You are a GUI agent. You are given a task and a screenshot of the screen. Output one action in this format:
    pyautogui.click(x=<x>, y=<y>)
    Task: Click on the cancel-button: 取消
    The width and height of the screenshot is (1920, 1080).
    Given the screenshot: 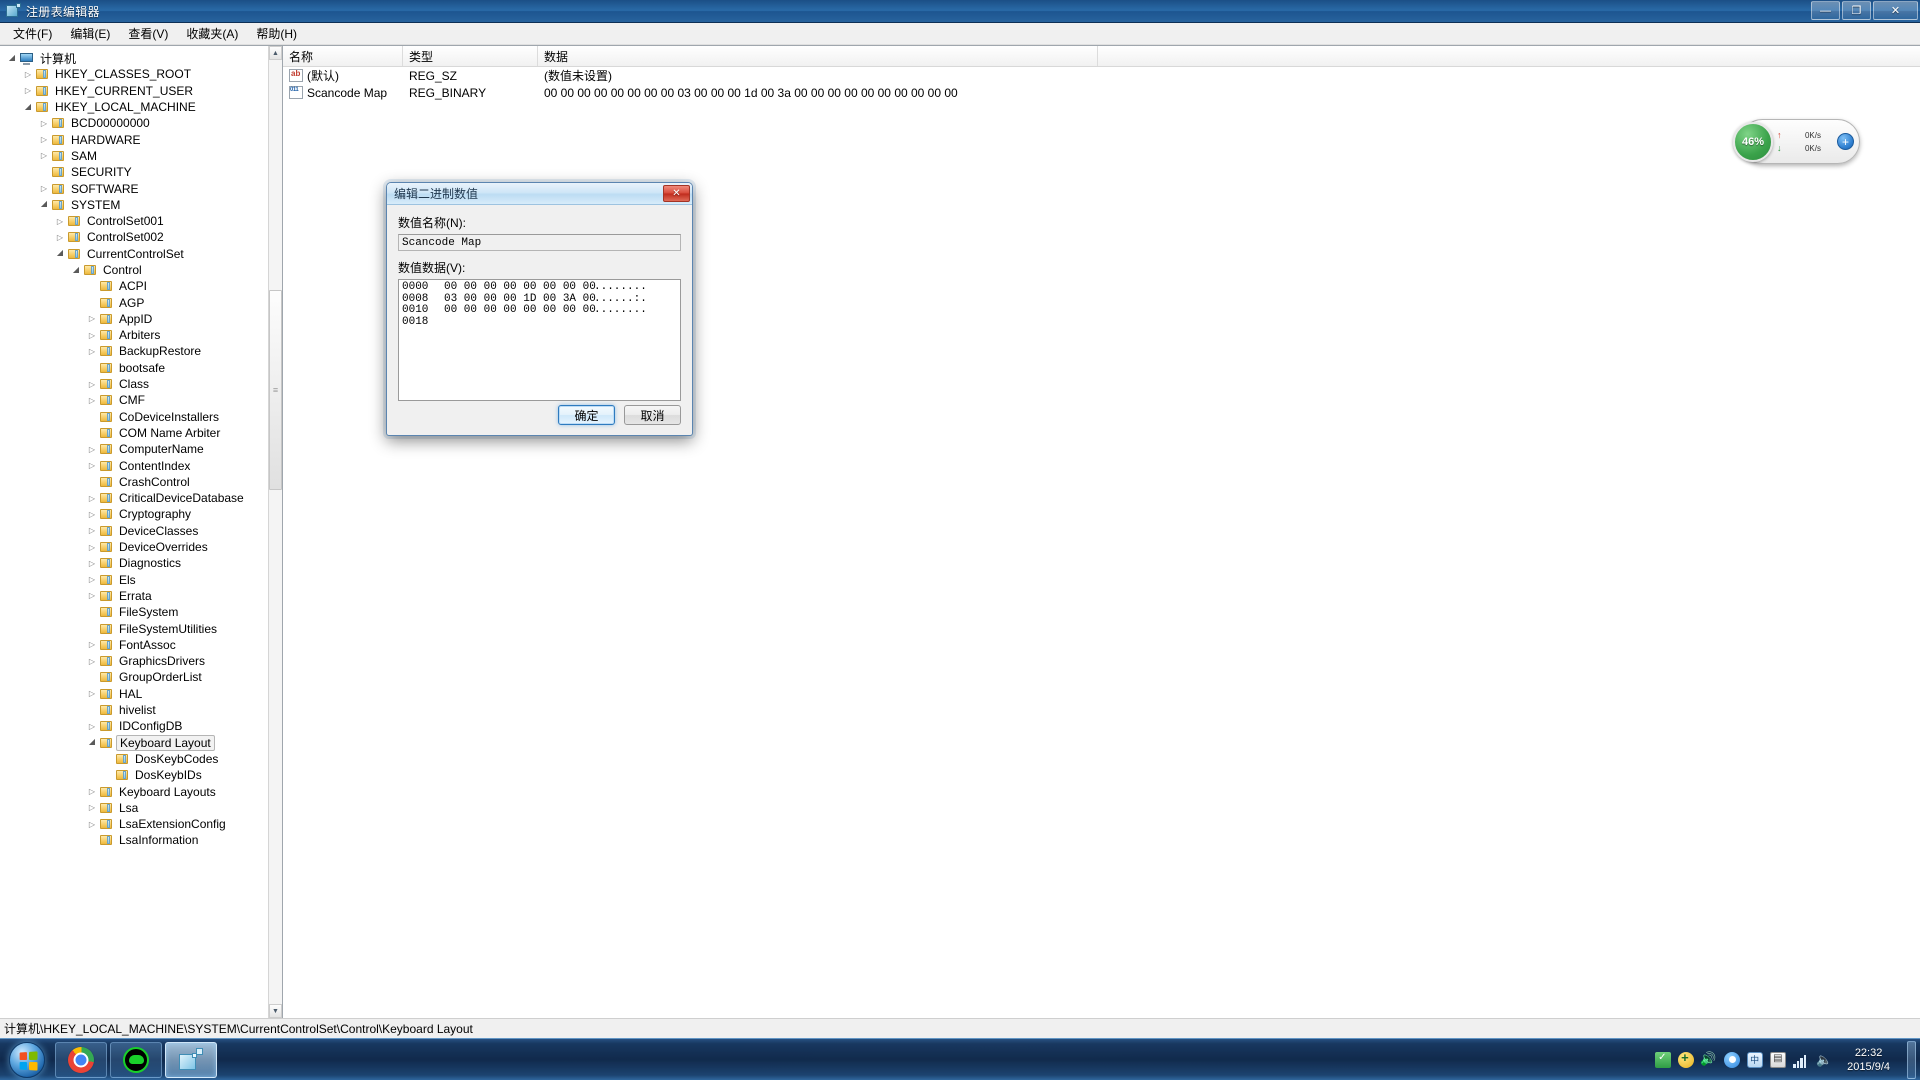 What is the action you would take?
    pyautogui.click(x=652, y=415)
    